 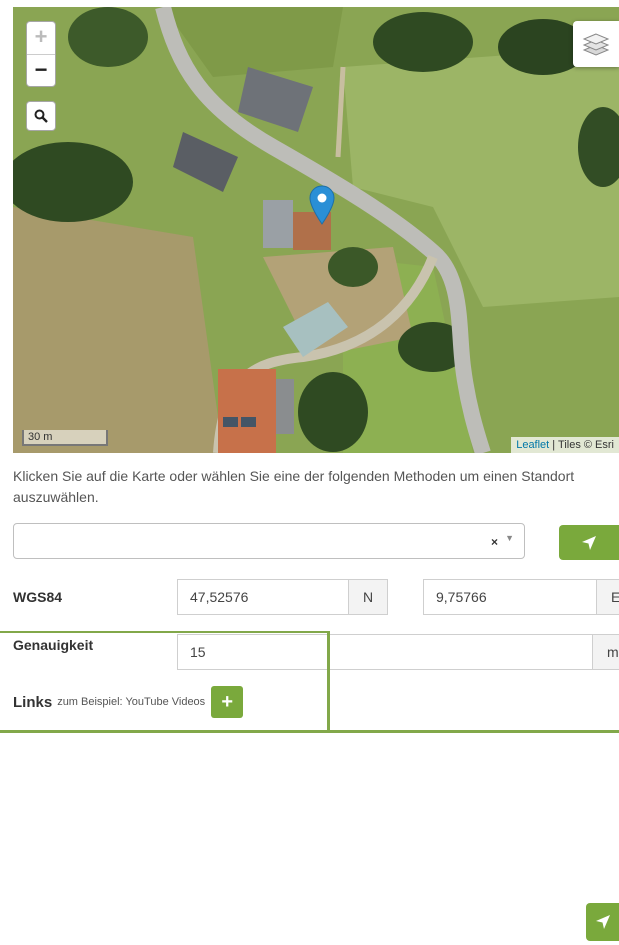 I want to click on accuracy-label: Genauigkeit, so click(x=53, y=645).